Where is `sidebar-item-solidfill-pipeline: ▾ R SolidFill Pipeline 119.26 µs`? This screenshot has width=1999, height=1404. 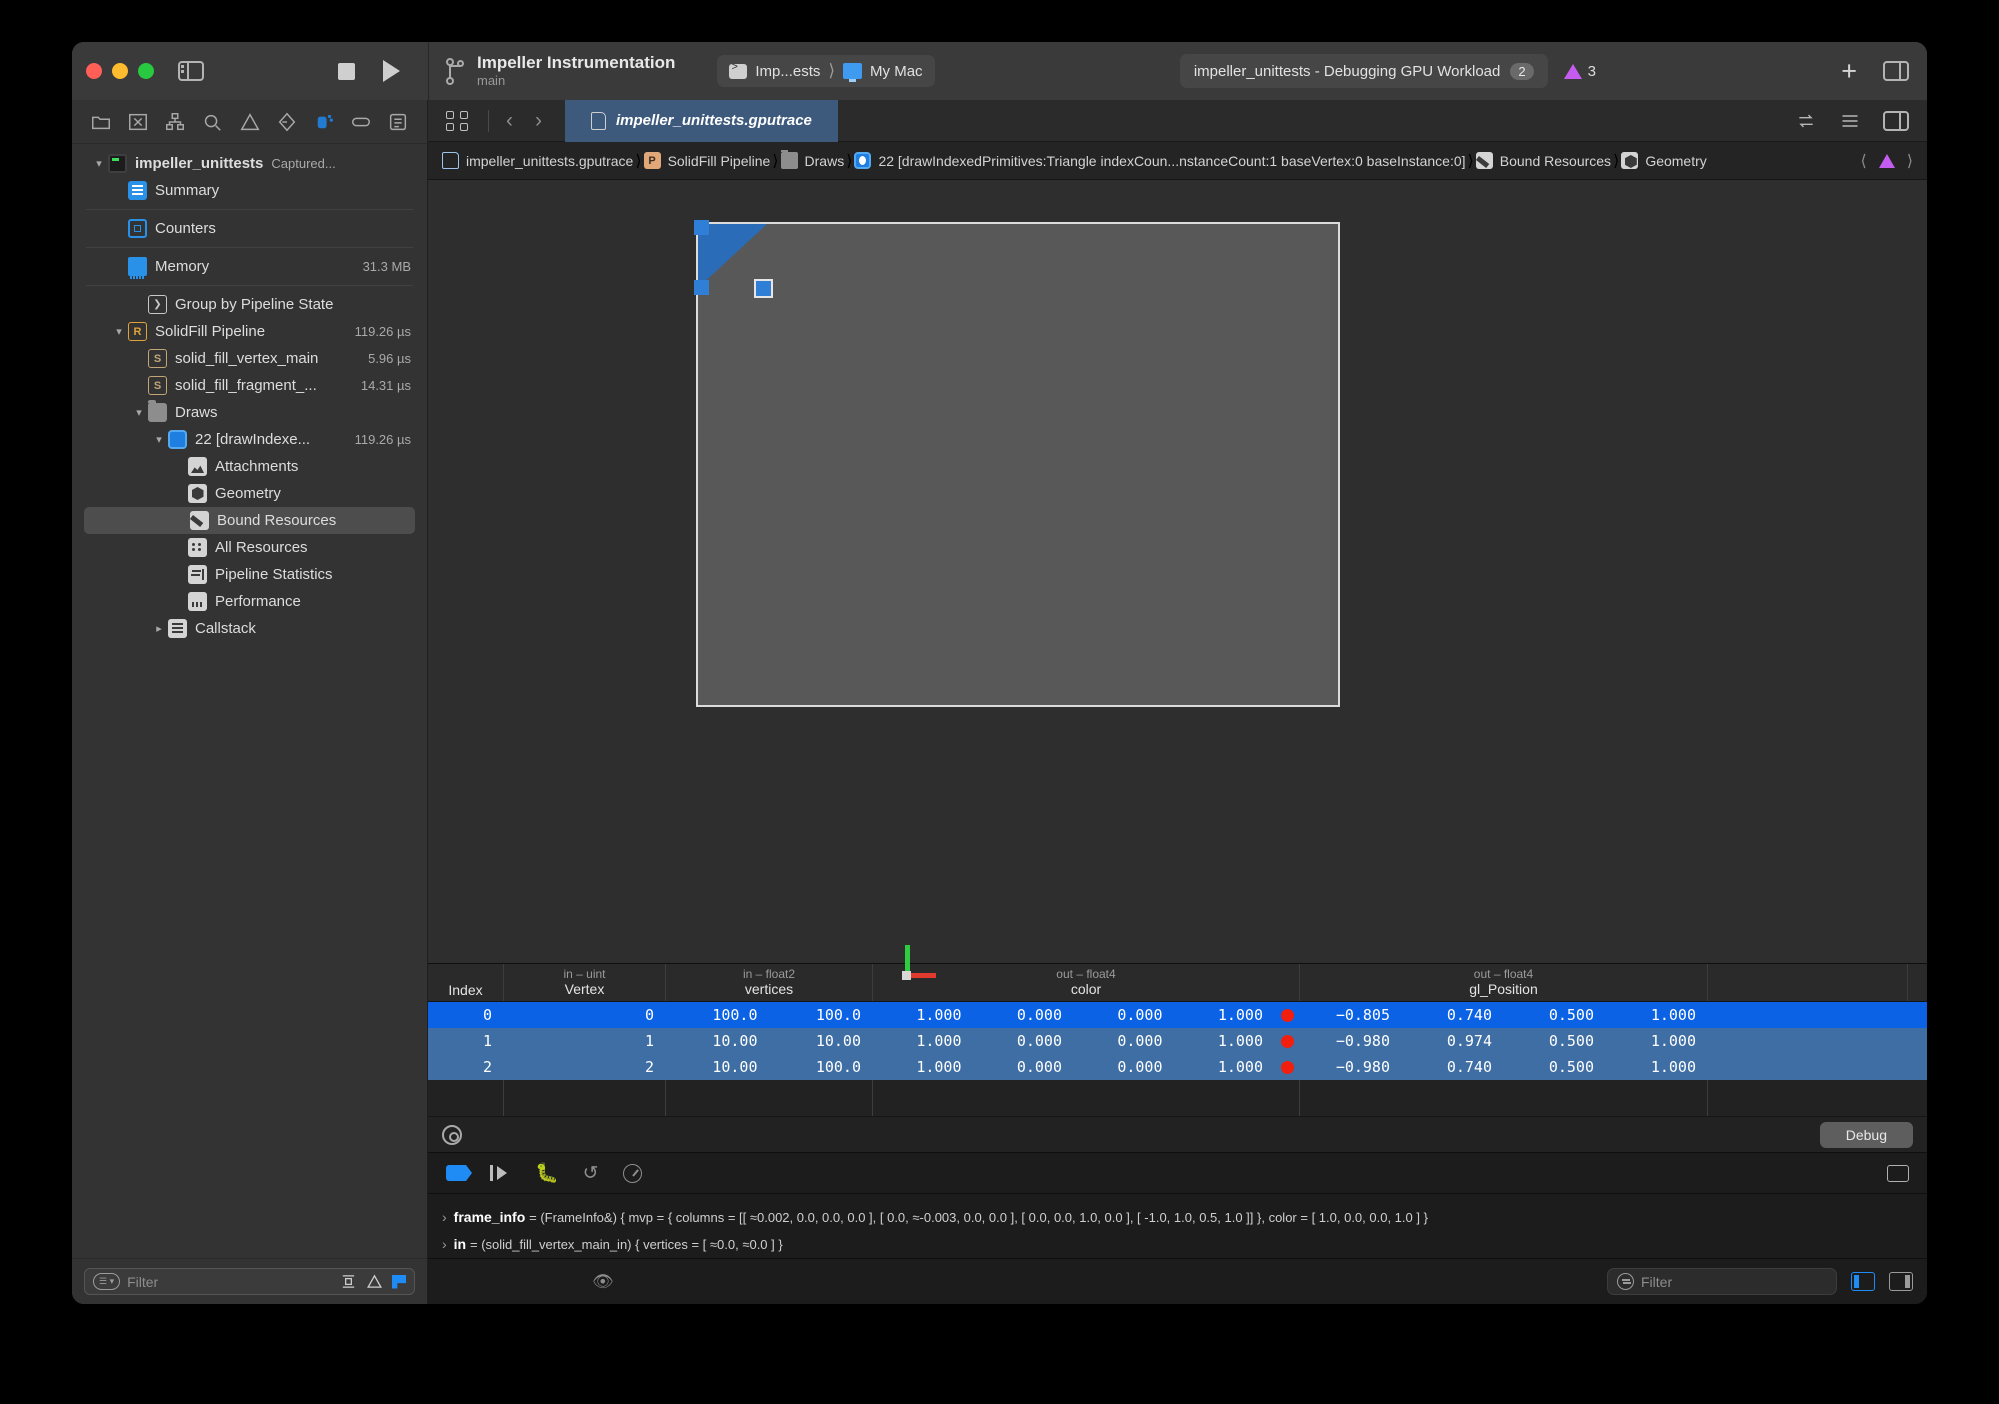
sidebar-item-solidfill-pipeline: ▾ R SolidFill Pipeline 119.26 µs is located at coordinates (249, 331).